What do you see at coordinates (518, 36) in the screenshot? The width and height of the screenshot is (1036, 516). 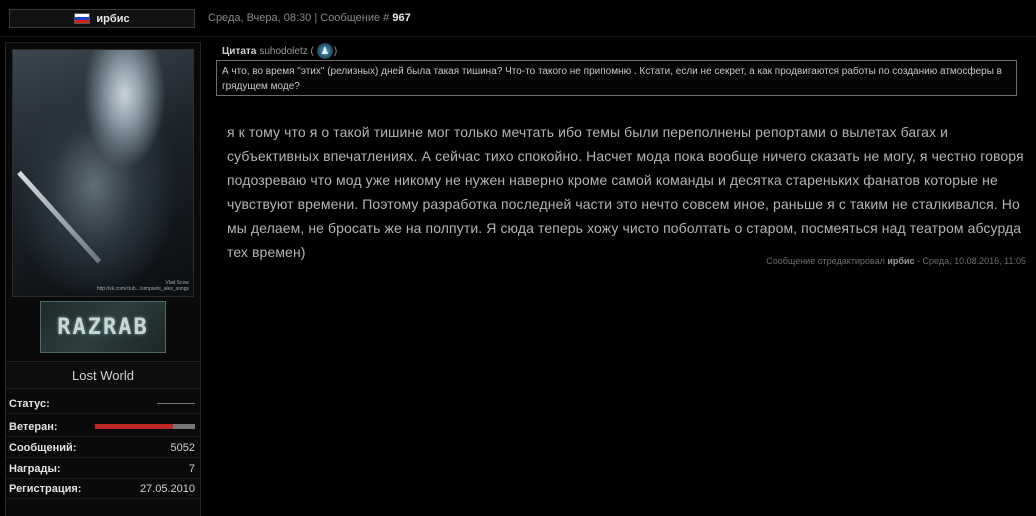 I see `header-divider` at bounding box center [518, 36].